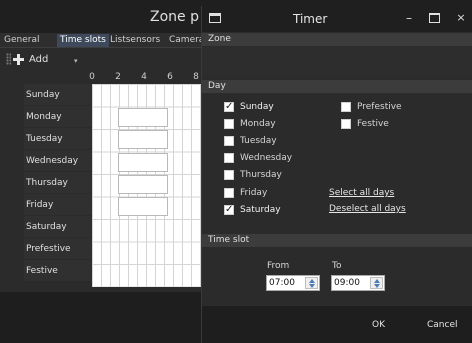  I want to click on to-time-input, so click(351, 283).